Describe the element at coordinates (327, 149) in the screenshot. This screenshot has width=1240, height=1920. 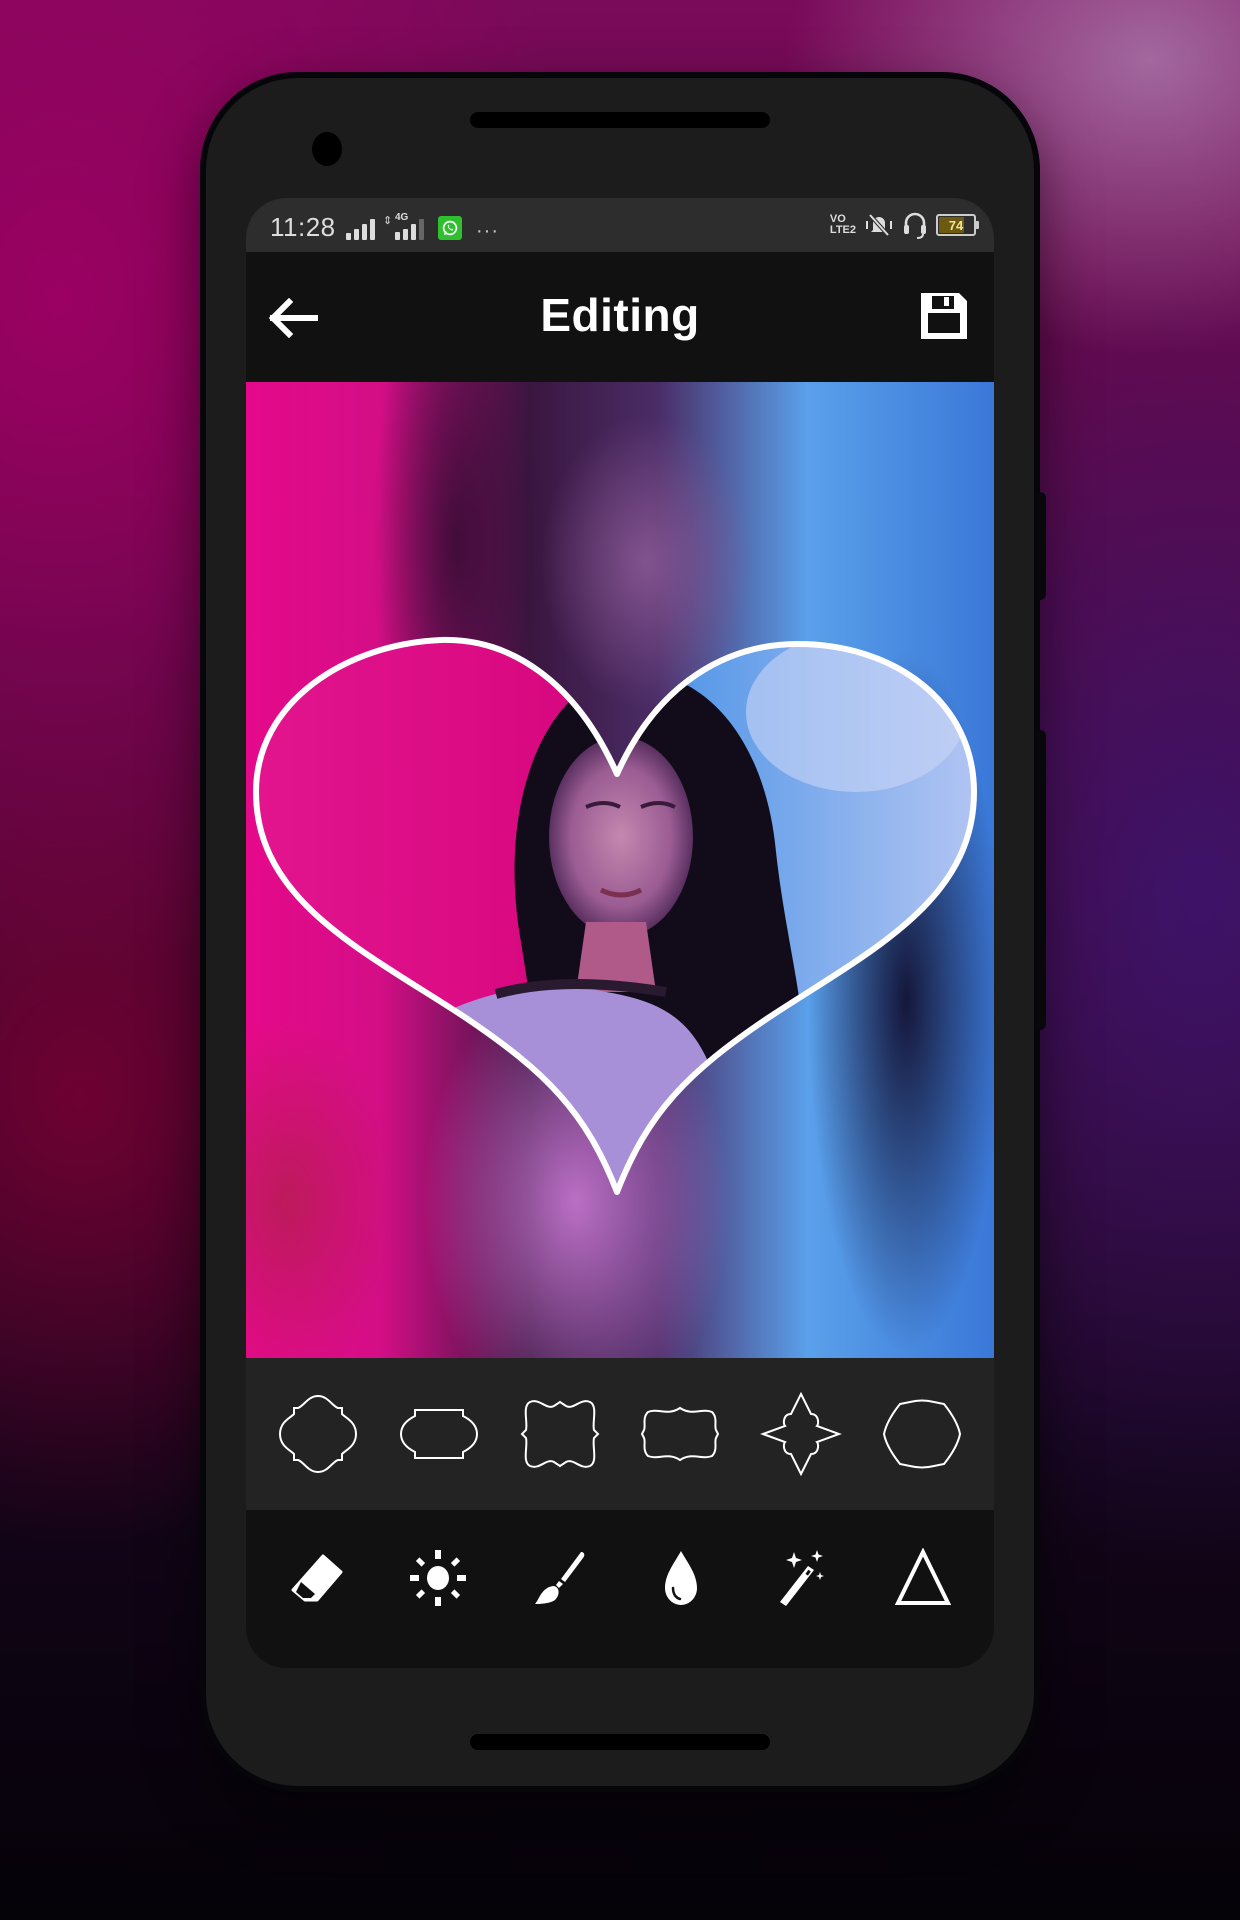
I see `front-camera` at that location.